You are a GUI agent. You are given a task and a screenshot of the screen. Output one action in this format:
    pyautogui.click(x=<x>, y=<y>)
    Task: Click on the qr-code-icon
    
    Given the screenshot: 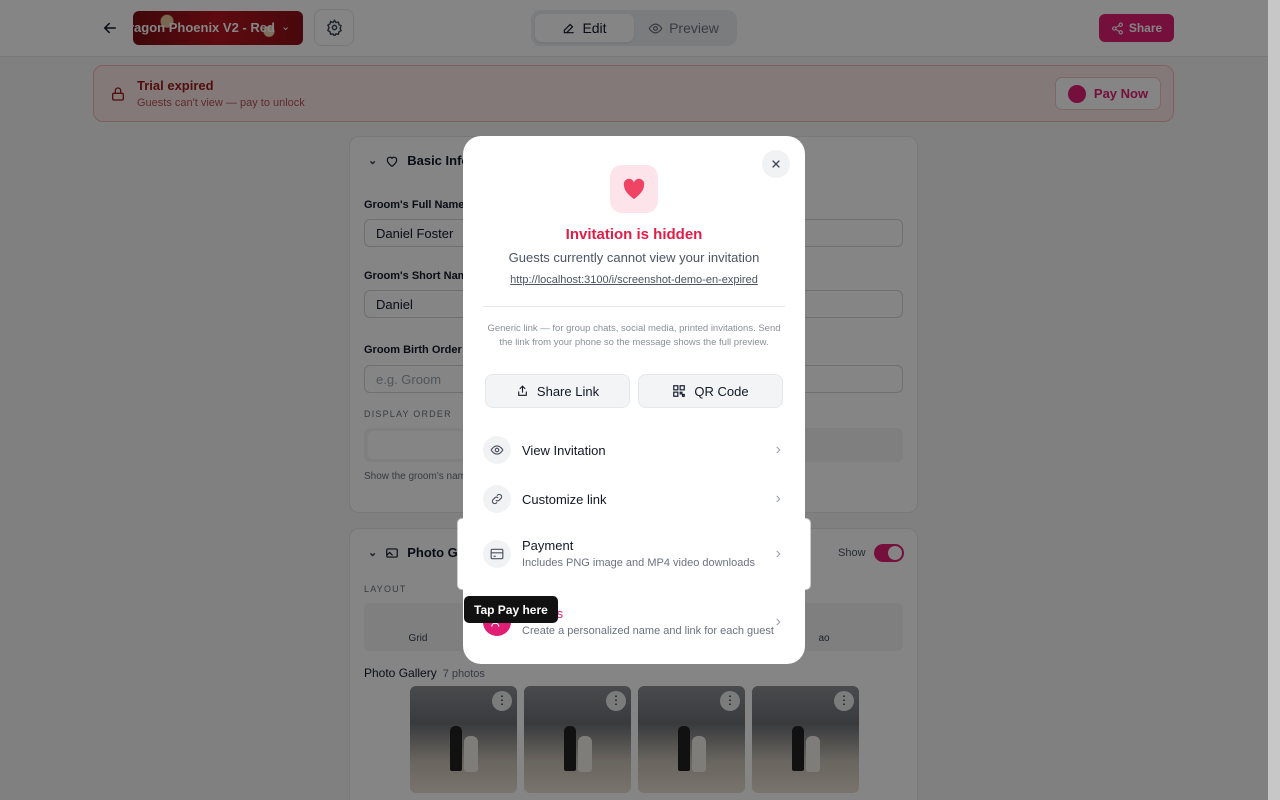 What is the action you would take?
    pyautogui.click(x=679, y=391)
    